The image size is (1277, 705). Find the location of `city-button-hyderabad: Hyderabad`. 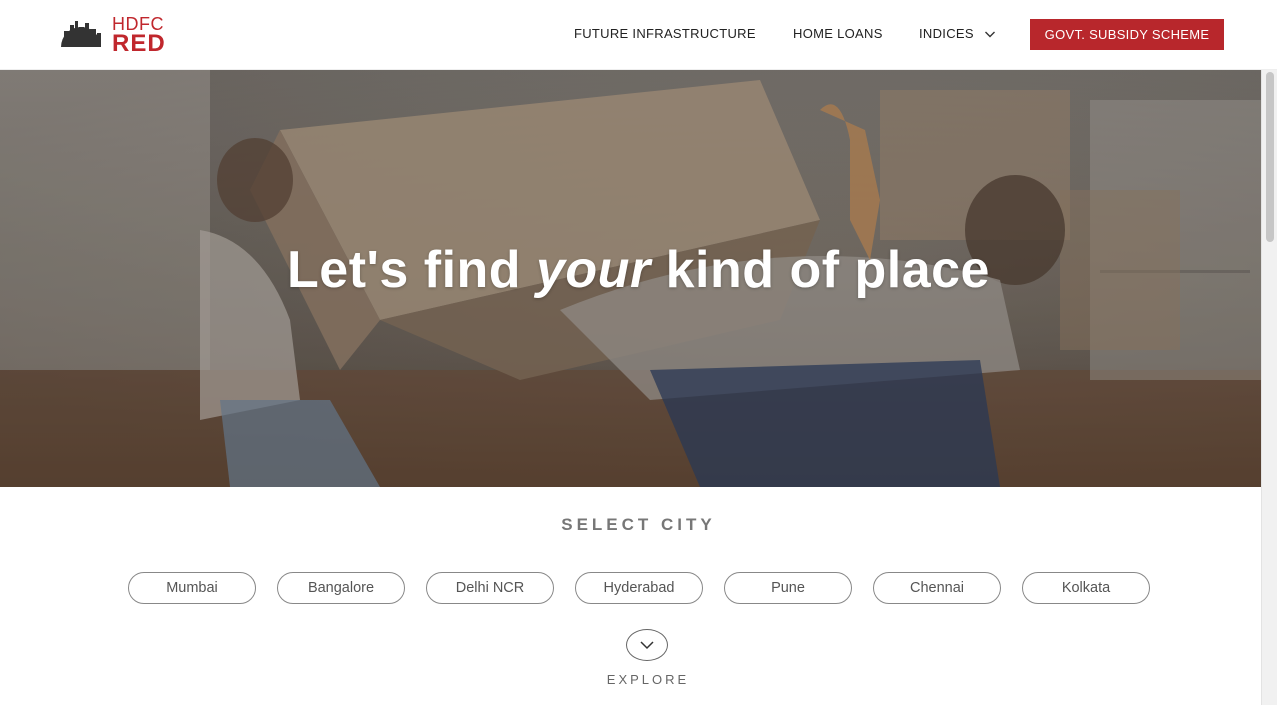

city-button-hyderabad: Hyderabad is located at coordinates (639, 588).